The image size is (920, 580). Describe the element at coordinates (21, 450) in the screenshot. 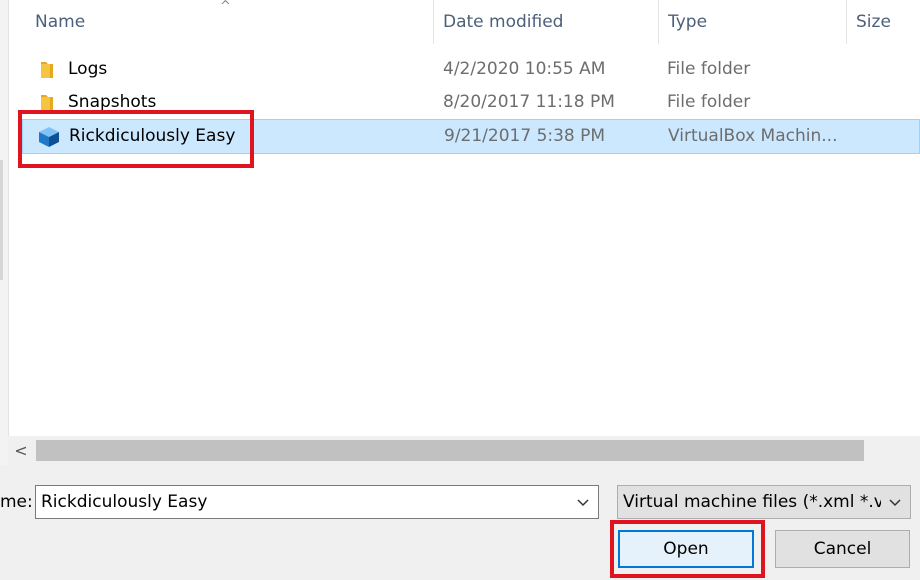

I see `scroll-left-icon: <` at that location.